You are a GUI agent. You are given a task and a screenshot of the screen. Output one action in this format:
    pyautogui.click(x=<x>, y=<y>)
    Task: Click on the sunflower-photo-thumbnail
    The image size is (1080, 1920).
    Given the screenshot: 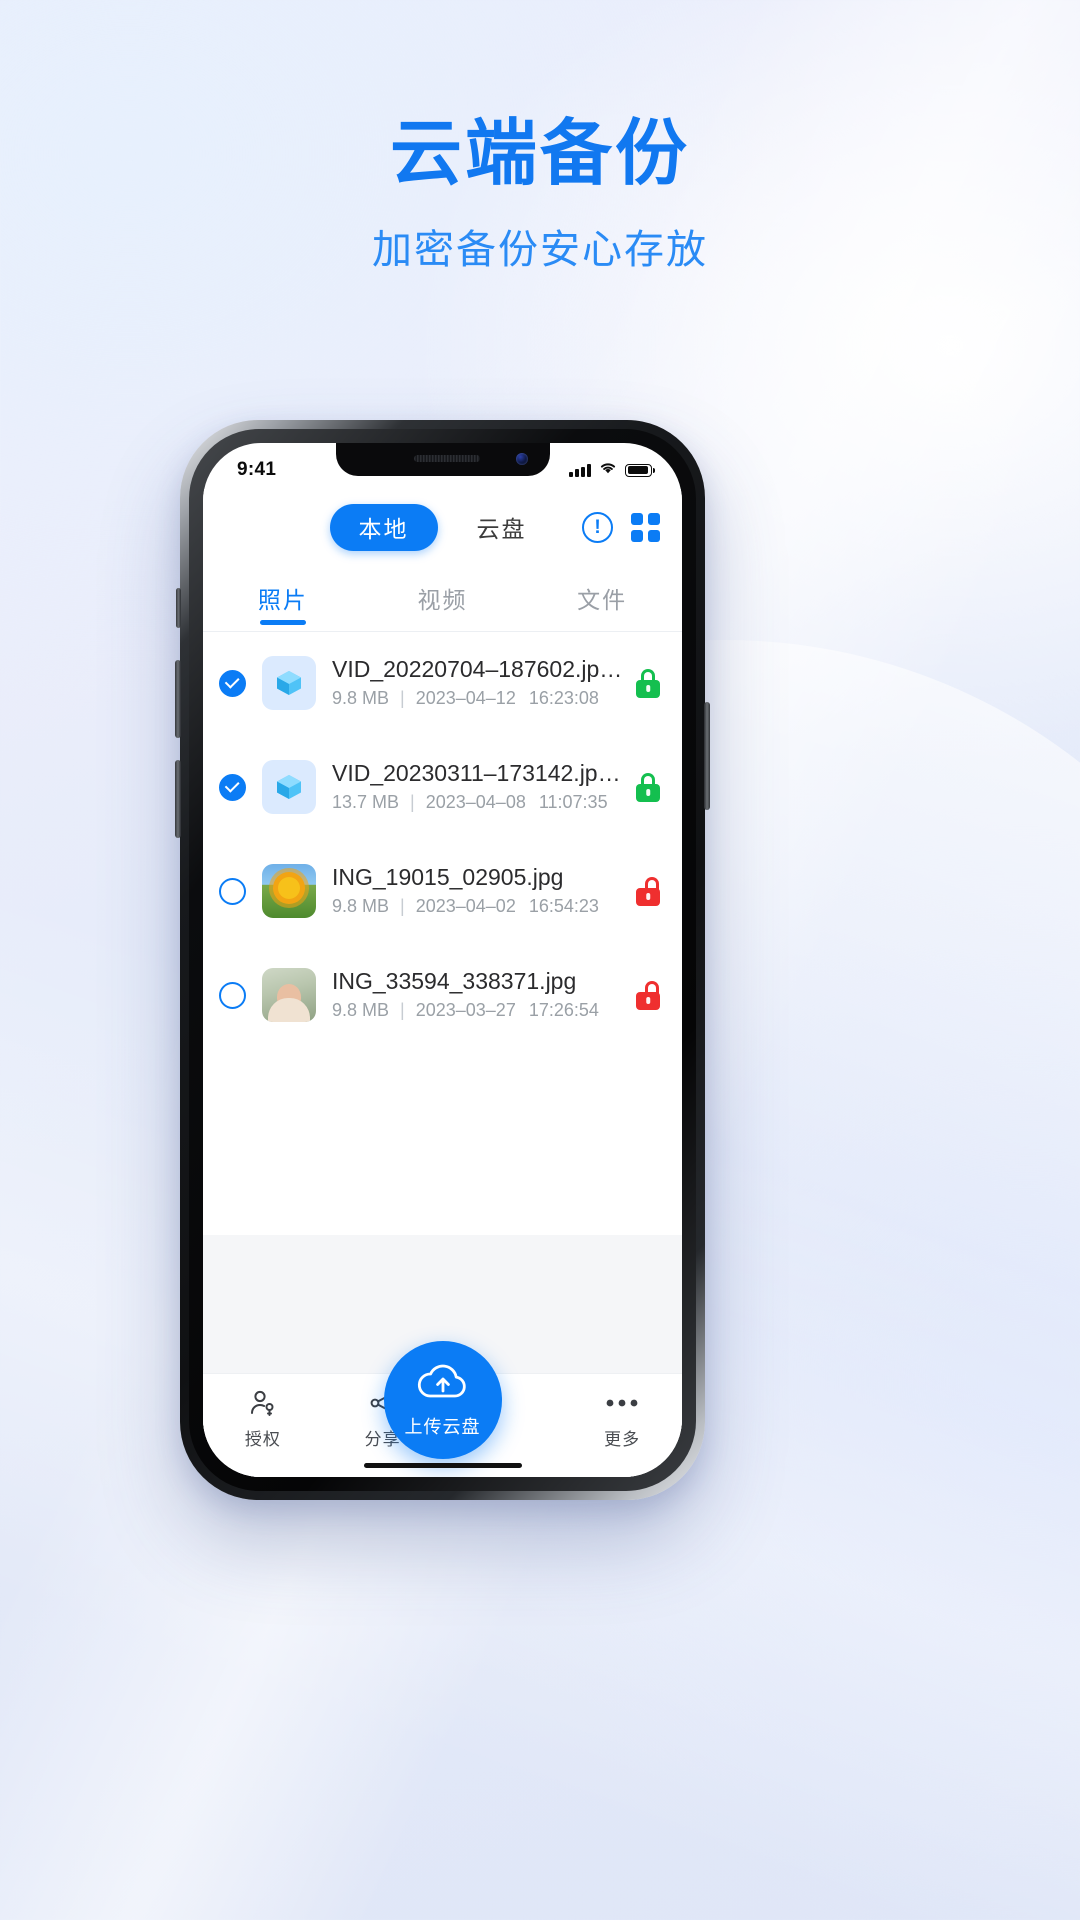 What is the action you would take?
    pyautogui.click(x=289, y=891)
    